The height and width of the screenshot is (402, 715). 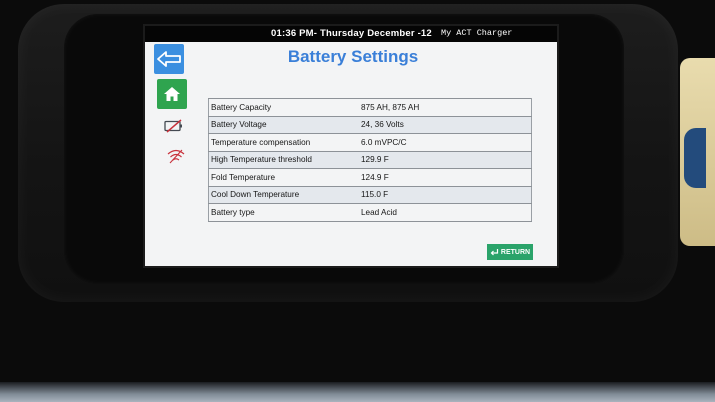 I want to click on battery-disabled-icon, so click(x=174, y=126).